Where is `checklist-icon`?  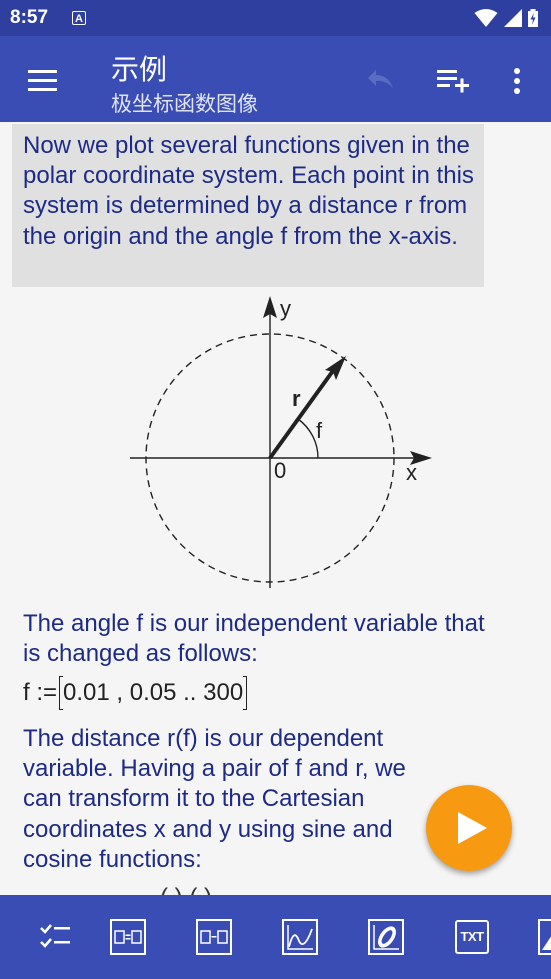
checklist-icon is located at coordinates (55, 936).